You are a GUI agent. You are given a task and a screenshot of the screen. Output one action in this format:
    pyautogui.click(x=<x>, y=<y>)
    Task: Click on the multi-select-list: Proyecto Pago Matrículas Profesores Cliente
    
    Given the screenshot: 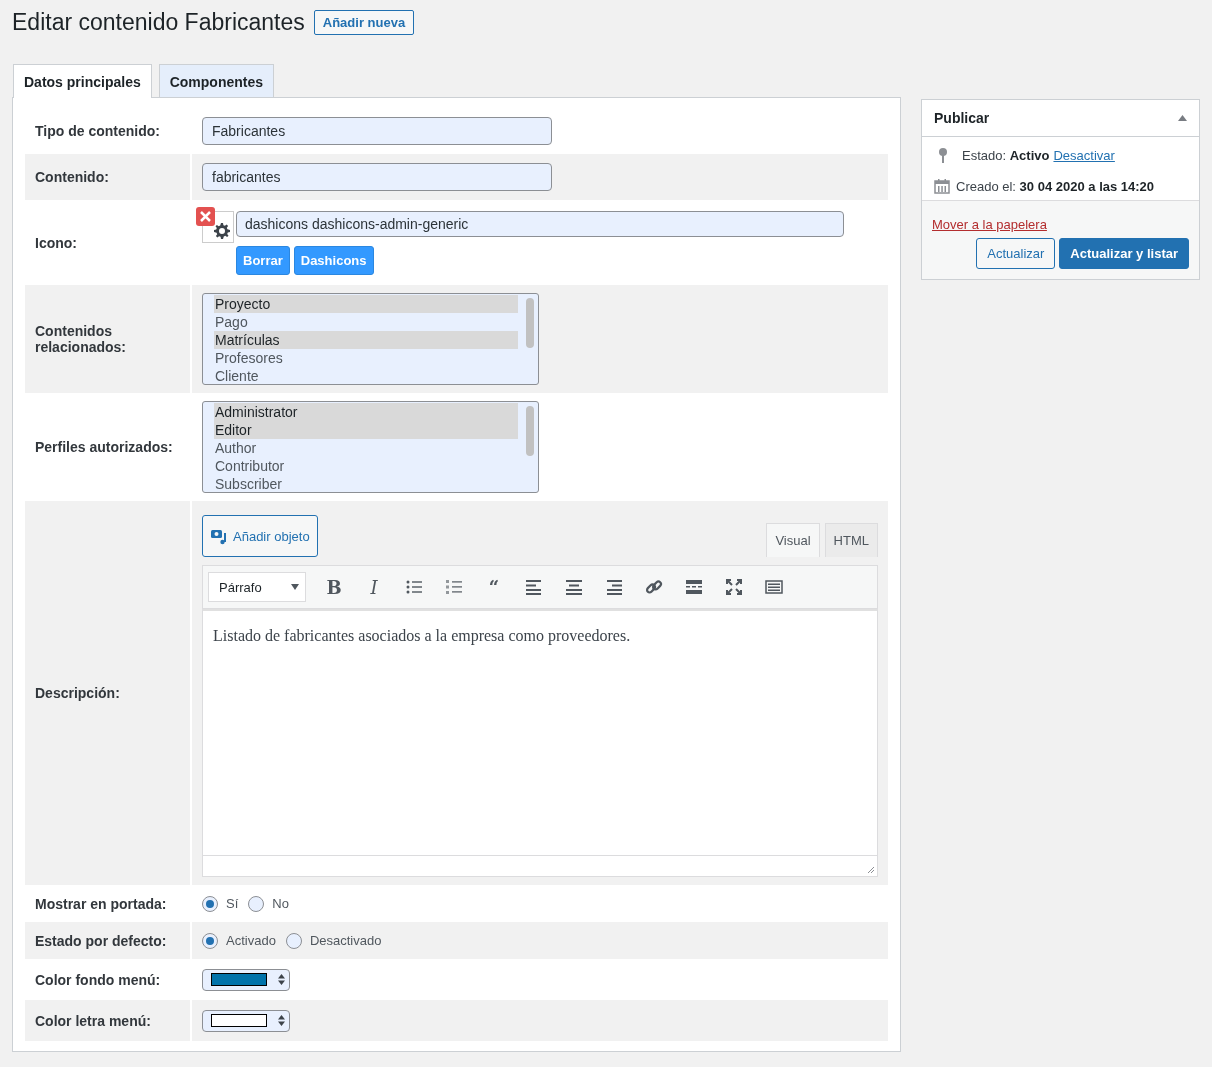 What is the action you would take?
    pyautogui.click(x=370, y=339)
    